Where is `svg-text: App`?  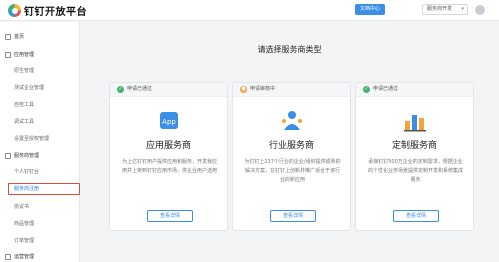 svg-text: App is located at coordinates (169, 122).